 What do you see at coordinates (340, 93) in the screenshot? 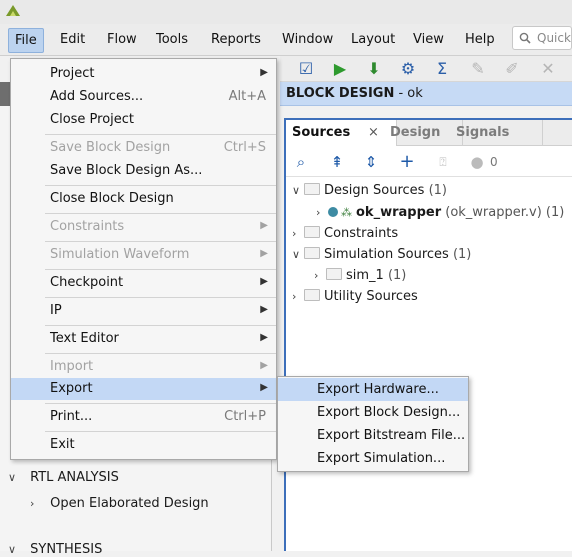
I see `block-design-prefix: BLOCK DESIGN` at bounding box center [340, 93].